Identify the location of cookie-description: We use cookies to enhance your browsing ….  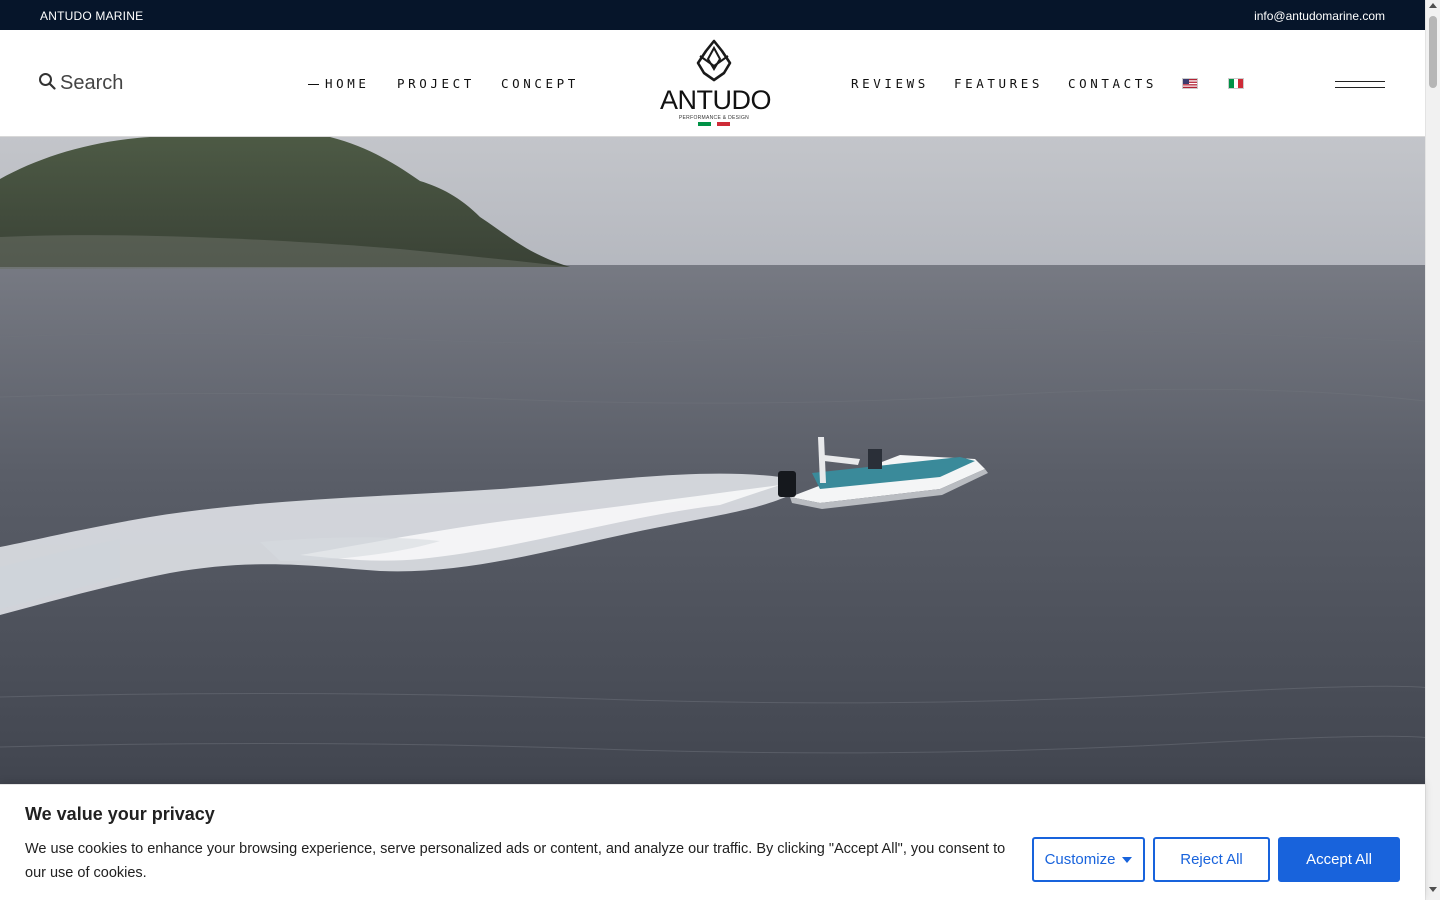
(515, 861).